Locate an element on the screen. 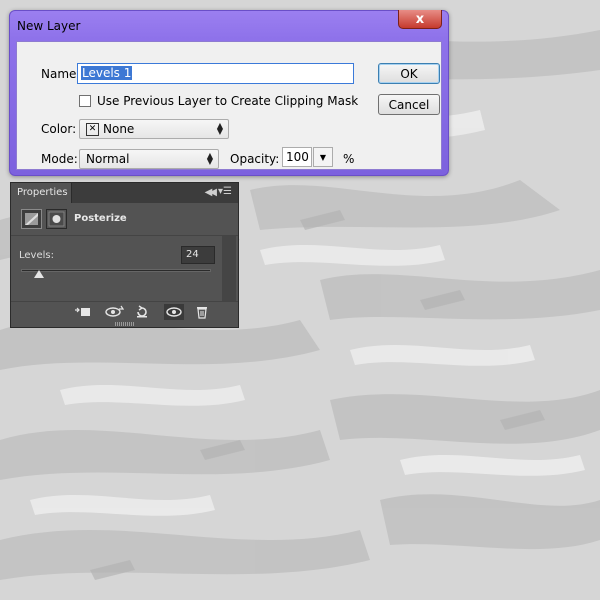 This screenshot has width=600, height=600. posterize-adjustment-icon is located at coordinates (31, 219).